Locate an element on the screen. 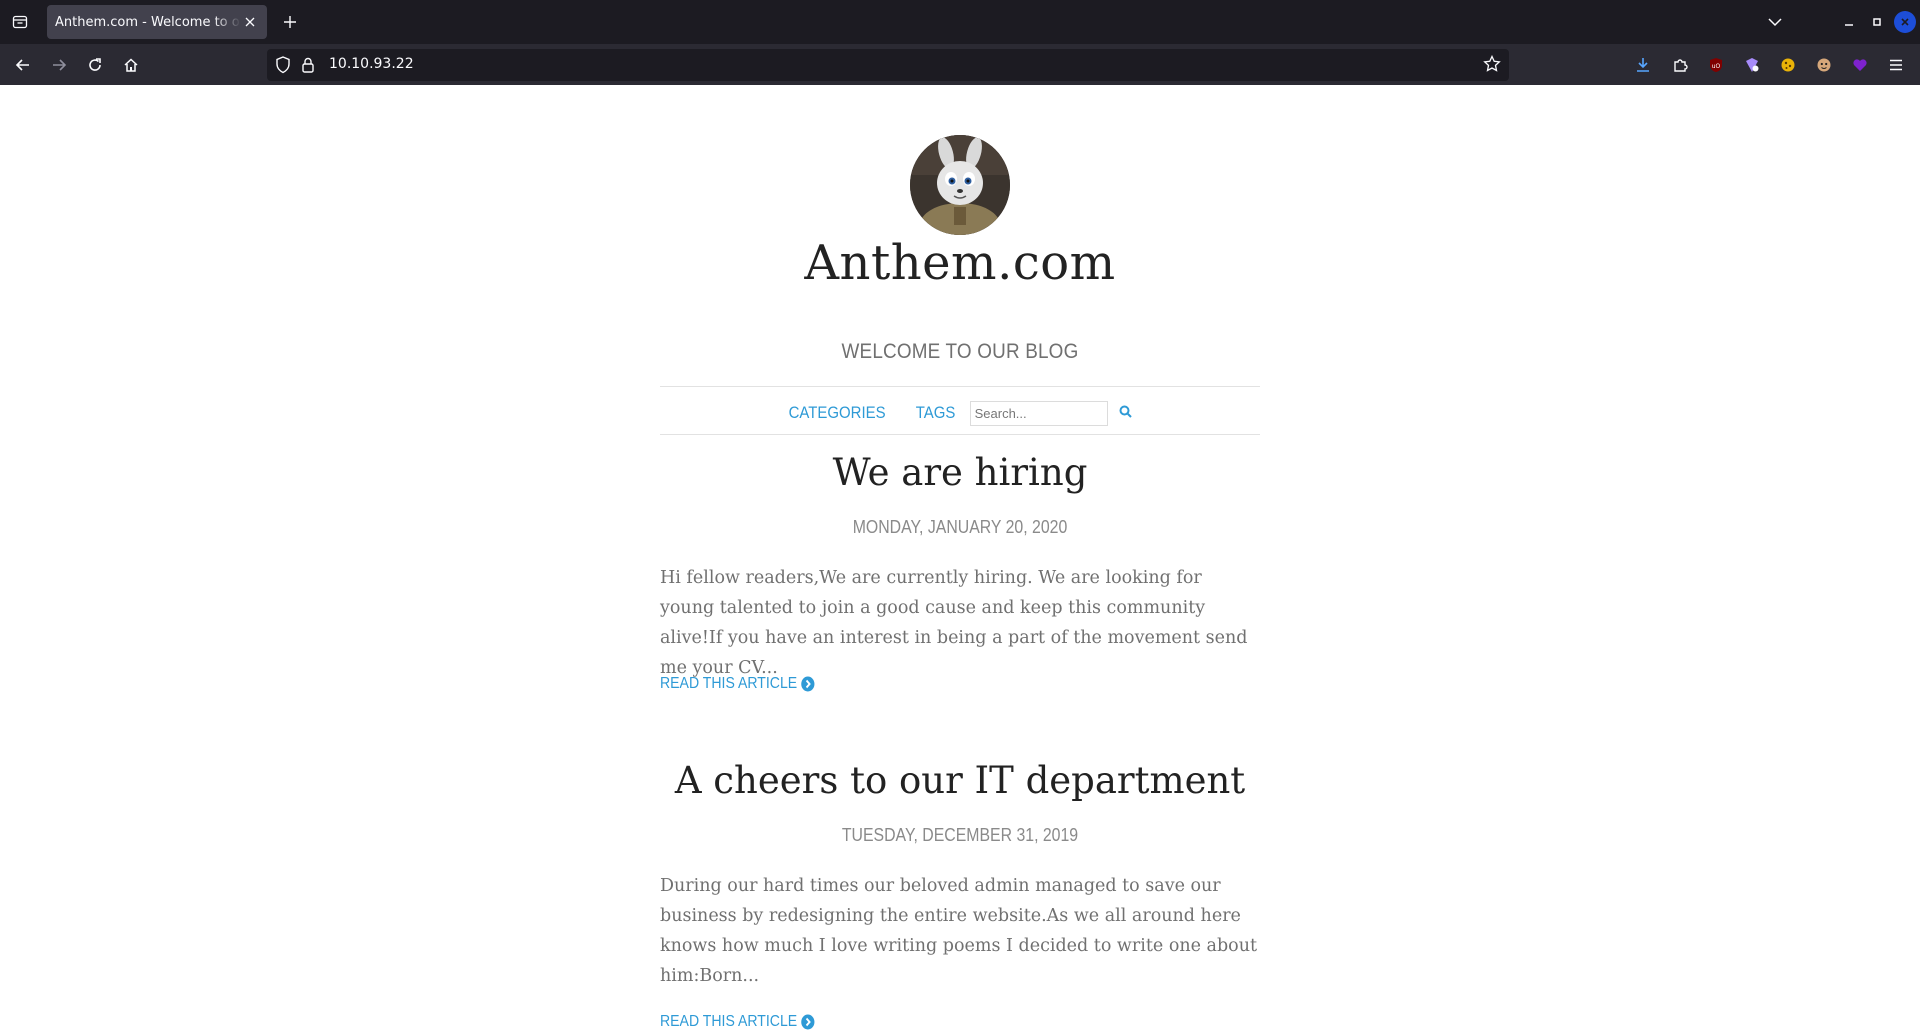 The height and width of the screenshot is (1036, 1920). shield-icon is located at coordinates (283, 67).